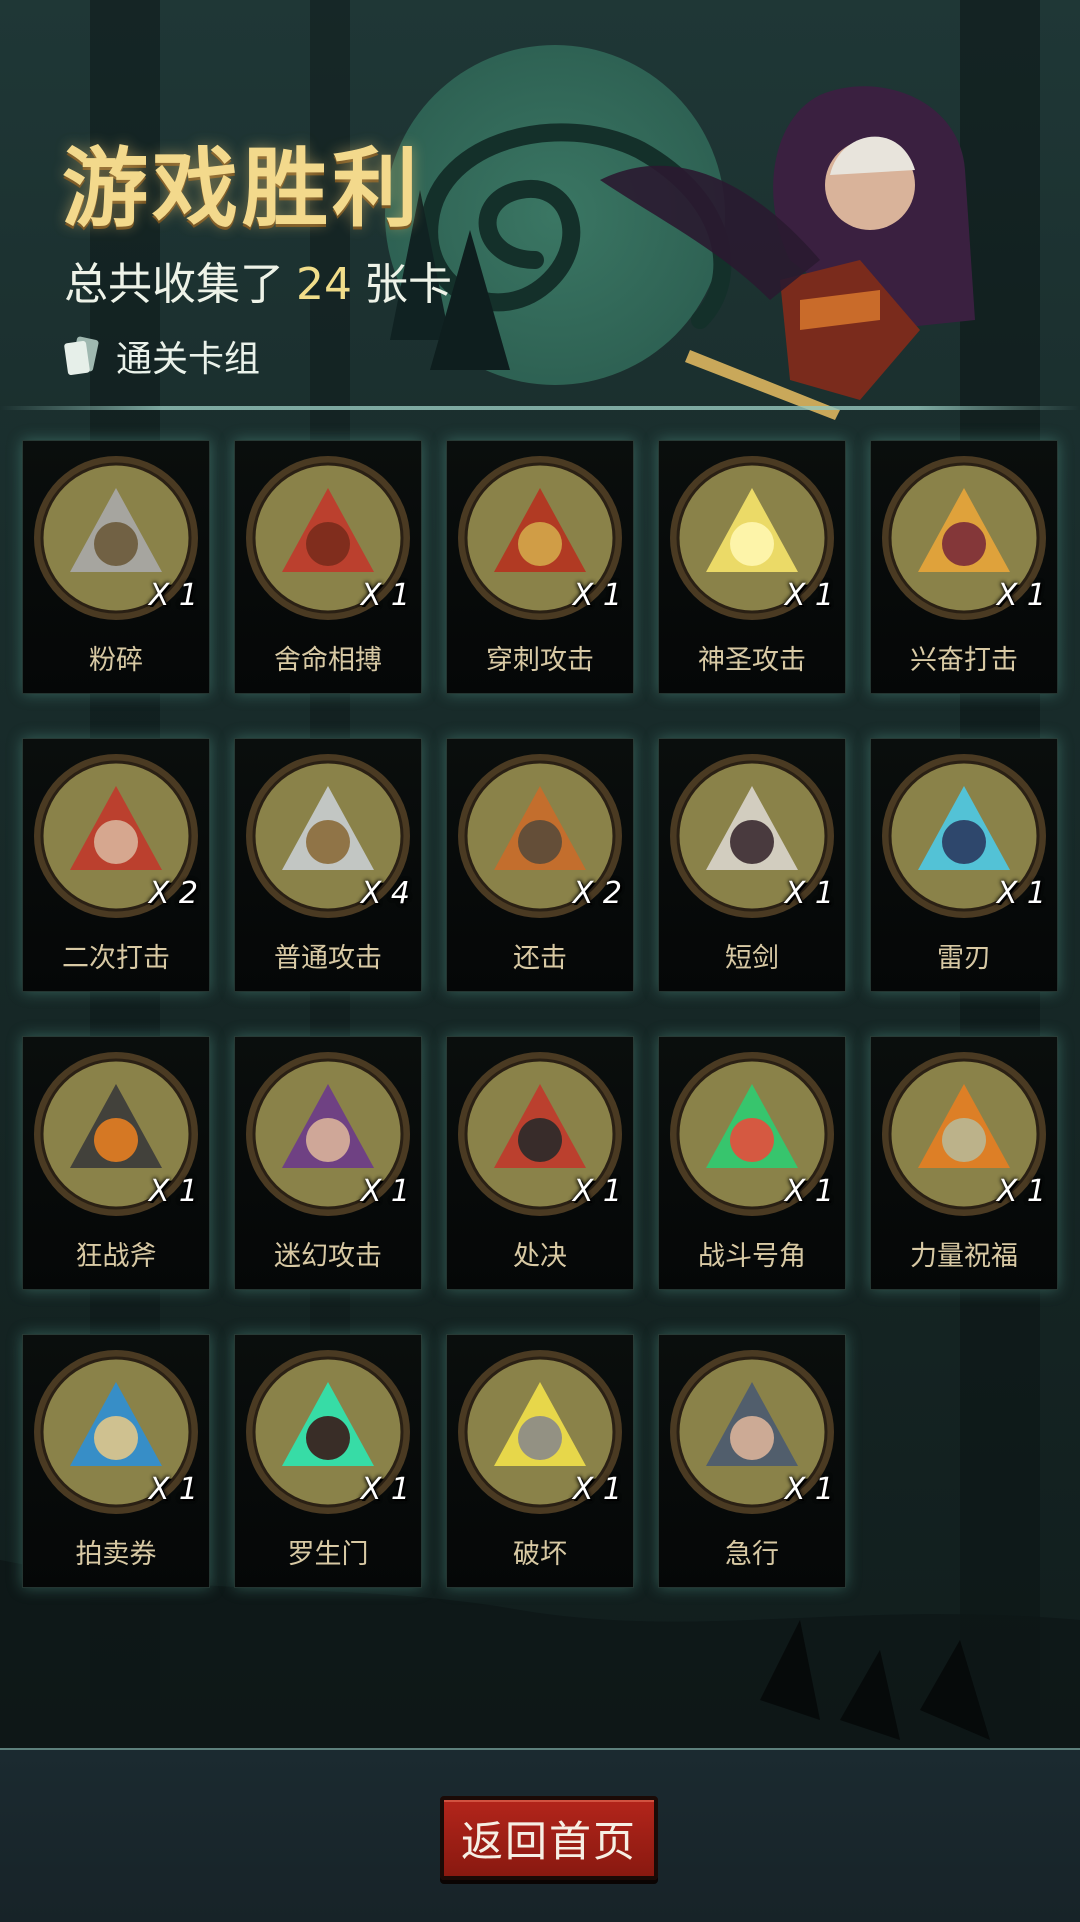  I want to click on card-name: 普通攻击, so click(328, 958).